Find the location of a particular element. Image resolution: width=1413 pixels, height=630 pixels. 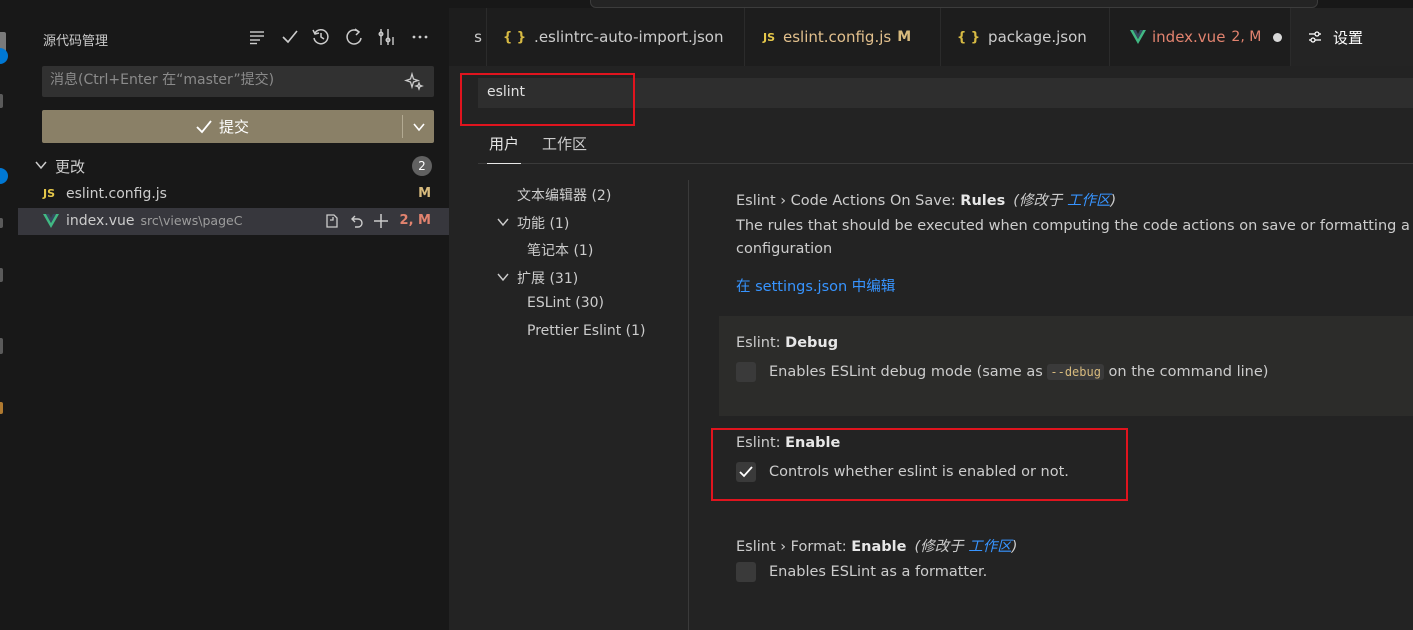

stage-changes-icon is located at coordinates (381, 221).